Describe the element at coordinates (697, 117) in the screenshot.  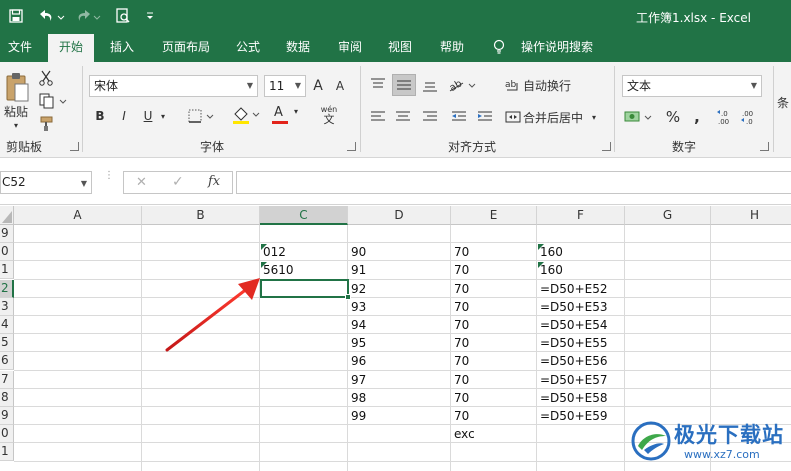
I see `comma-style-button: ,` at that location.